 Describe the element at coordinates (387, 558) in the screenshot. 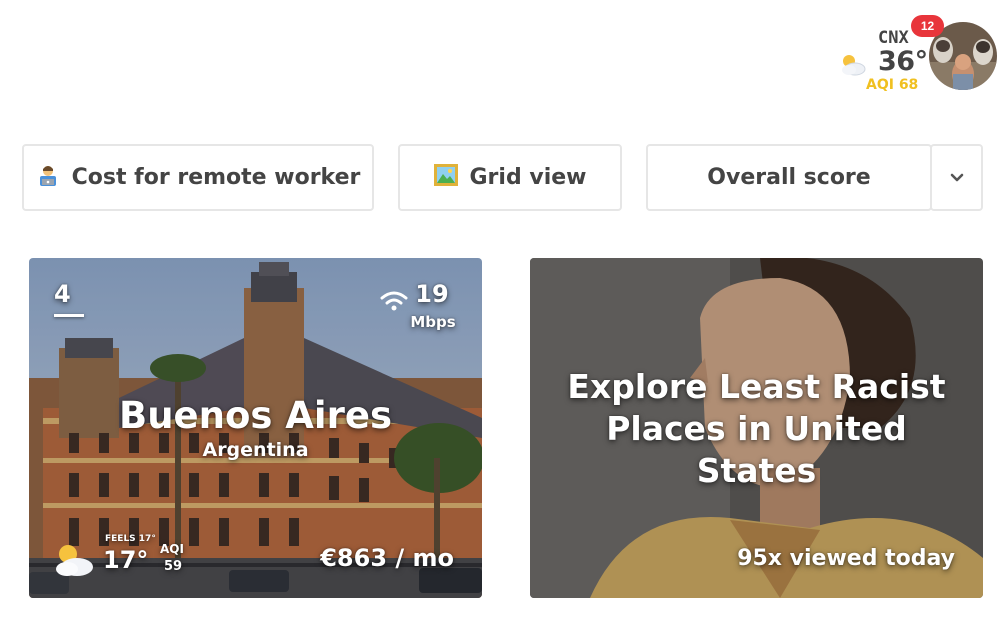

I see `monthly-cost: €863 / mo` at that location.